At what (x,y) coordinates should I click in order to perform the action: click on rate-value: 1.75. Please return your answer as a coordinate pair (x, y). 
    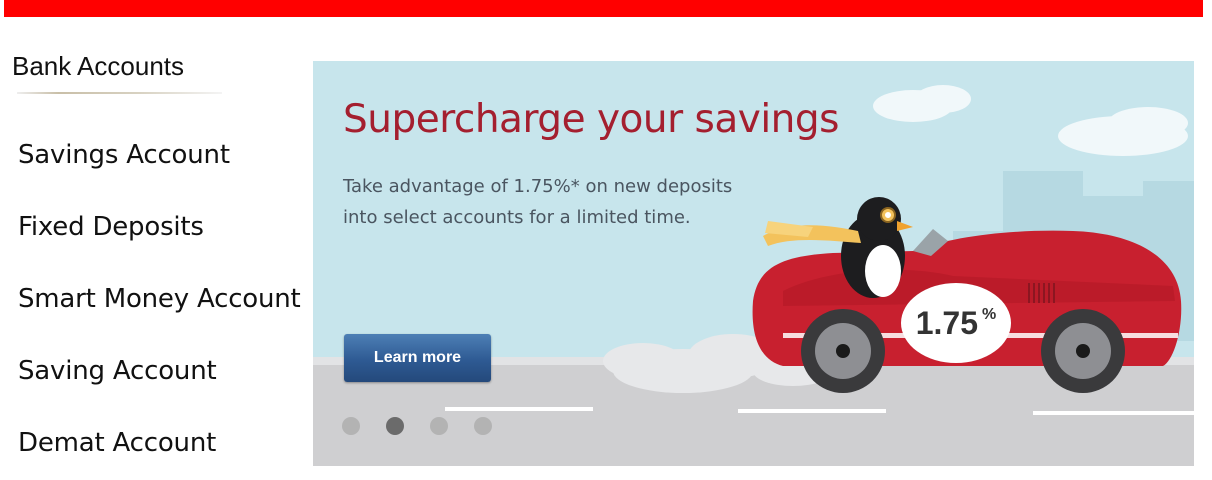
    Looking at the image, I should click on (947, 322).